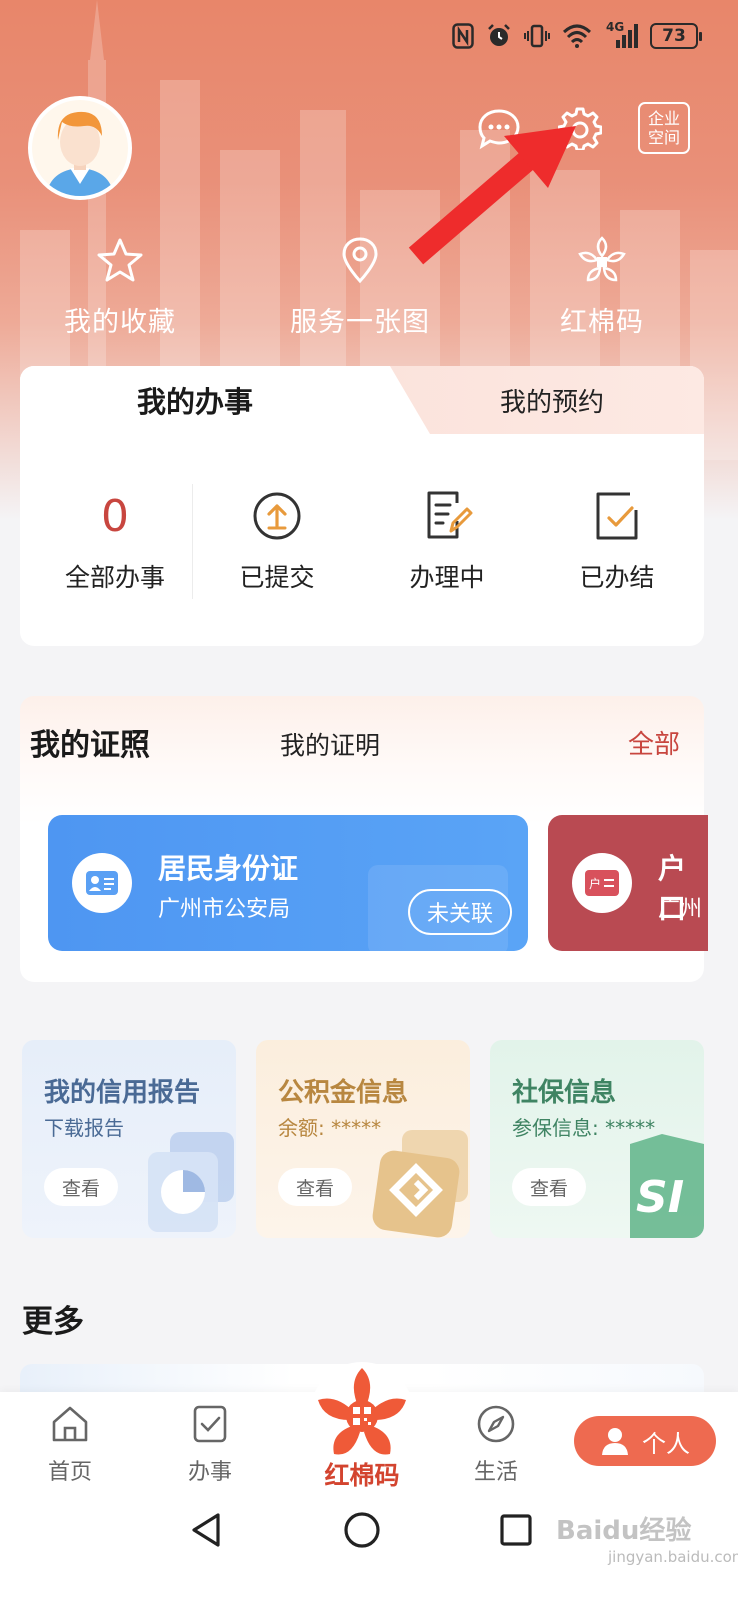 This screenshot has height=1600, width=738. Describe the element at coordinates (206, 1530) in the screenshot. I see `back-icon` at that location.